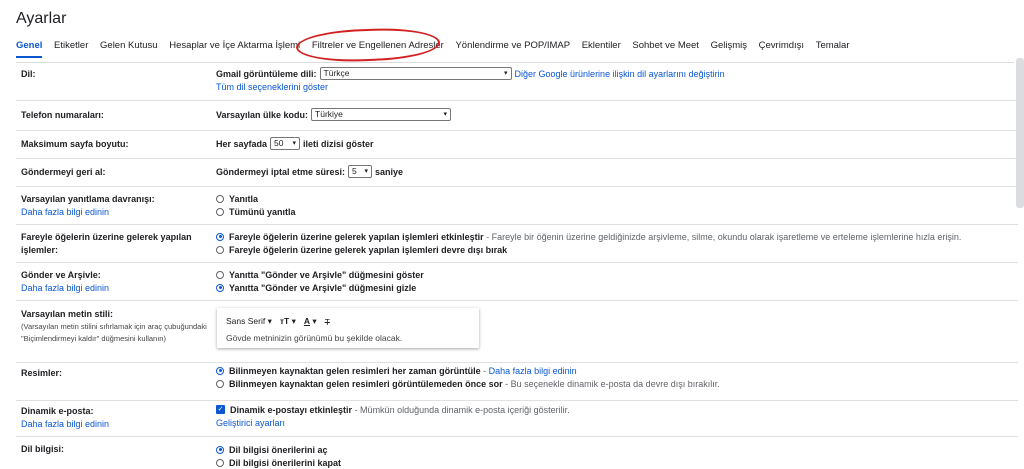 Image resolution: width=1024 pixels, height=469 pixels. What do you see at coordinates (29, 49) in the screenshot?
I see `tab-general: Genel` at bounding box center [29, 49].